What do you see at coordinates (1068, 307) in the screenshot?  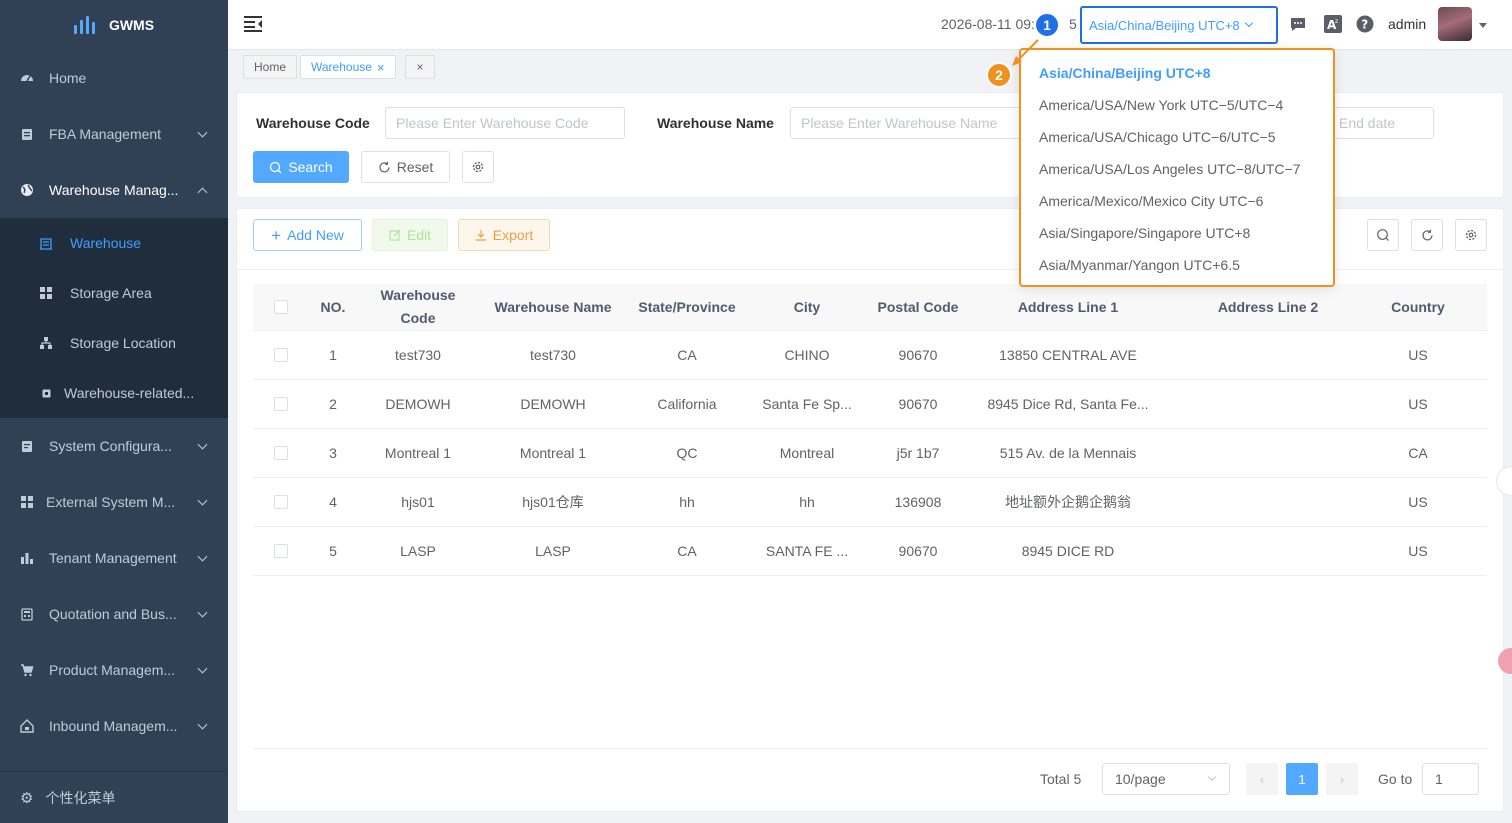 I see `column-header-address-1: Address Line 1` at bounding box center [1068, 307].